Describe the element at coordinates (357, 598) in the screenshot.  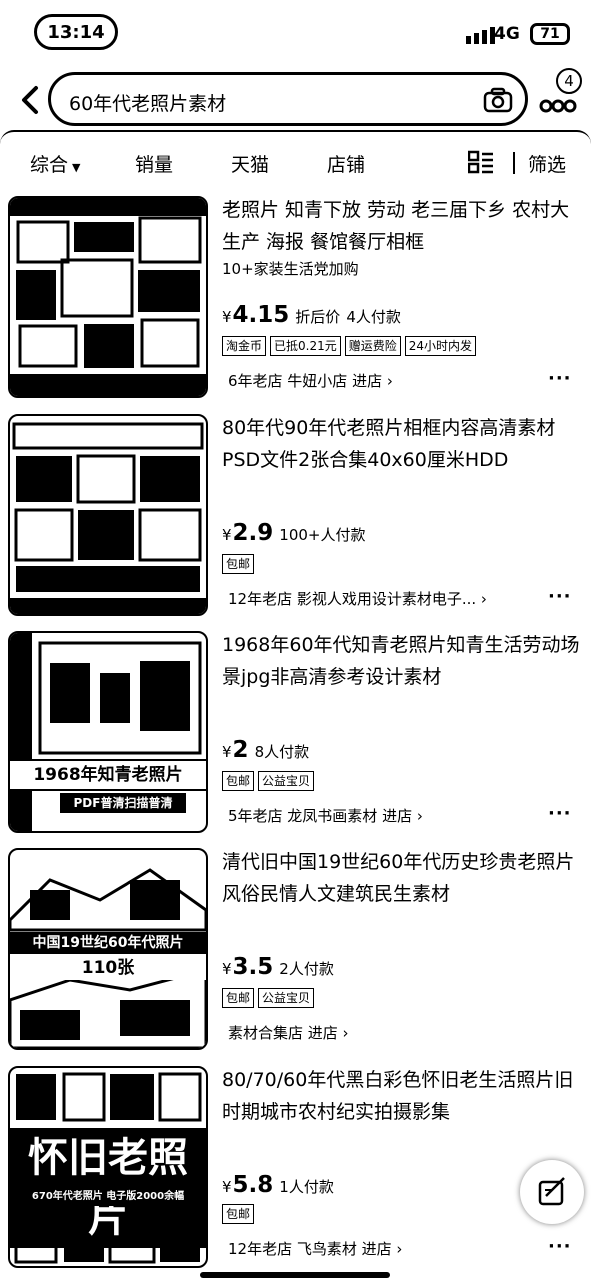
I see `shop-link: 12年老店 影视人戏用设计素材电子... ›` at that location.